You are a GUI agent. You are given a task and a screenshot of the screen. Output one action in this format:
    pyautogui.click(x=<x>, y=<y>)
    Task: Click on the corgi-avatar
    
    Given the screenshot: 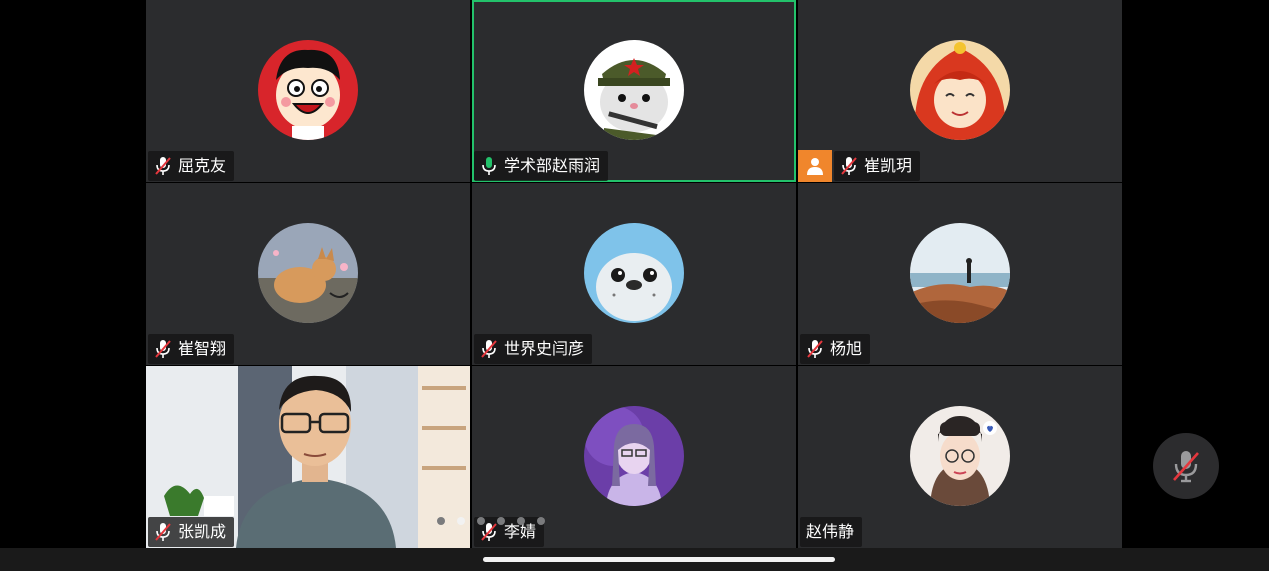 What is the action you would take?
    pyautogui.click(x=308, y=273)
    